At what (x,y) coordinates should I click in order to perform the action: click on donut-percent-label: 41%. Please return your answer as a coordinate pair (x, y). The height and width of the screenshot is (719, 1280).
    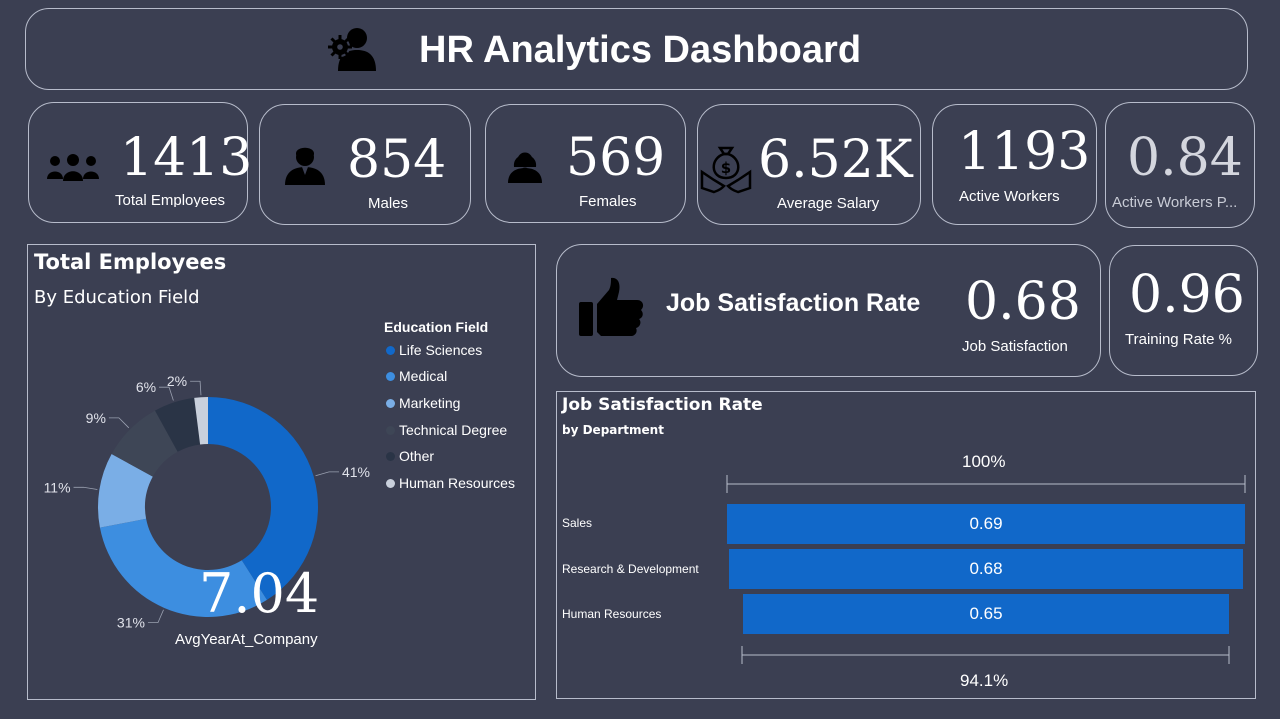
    Looking at the image, I should click on (356, 472).